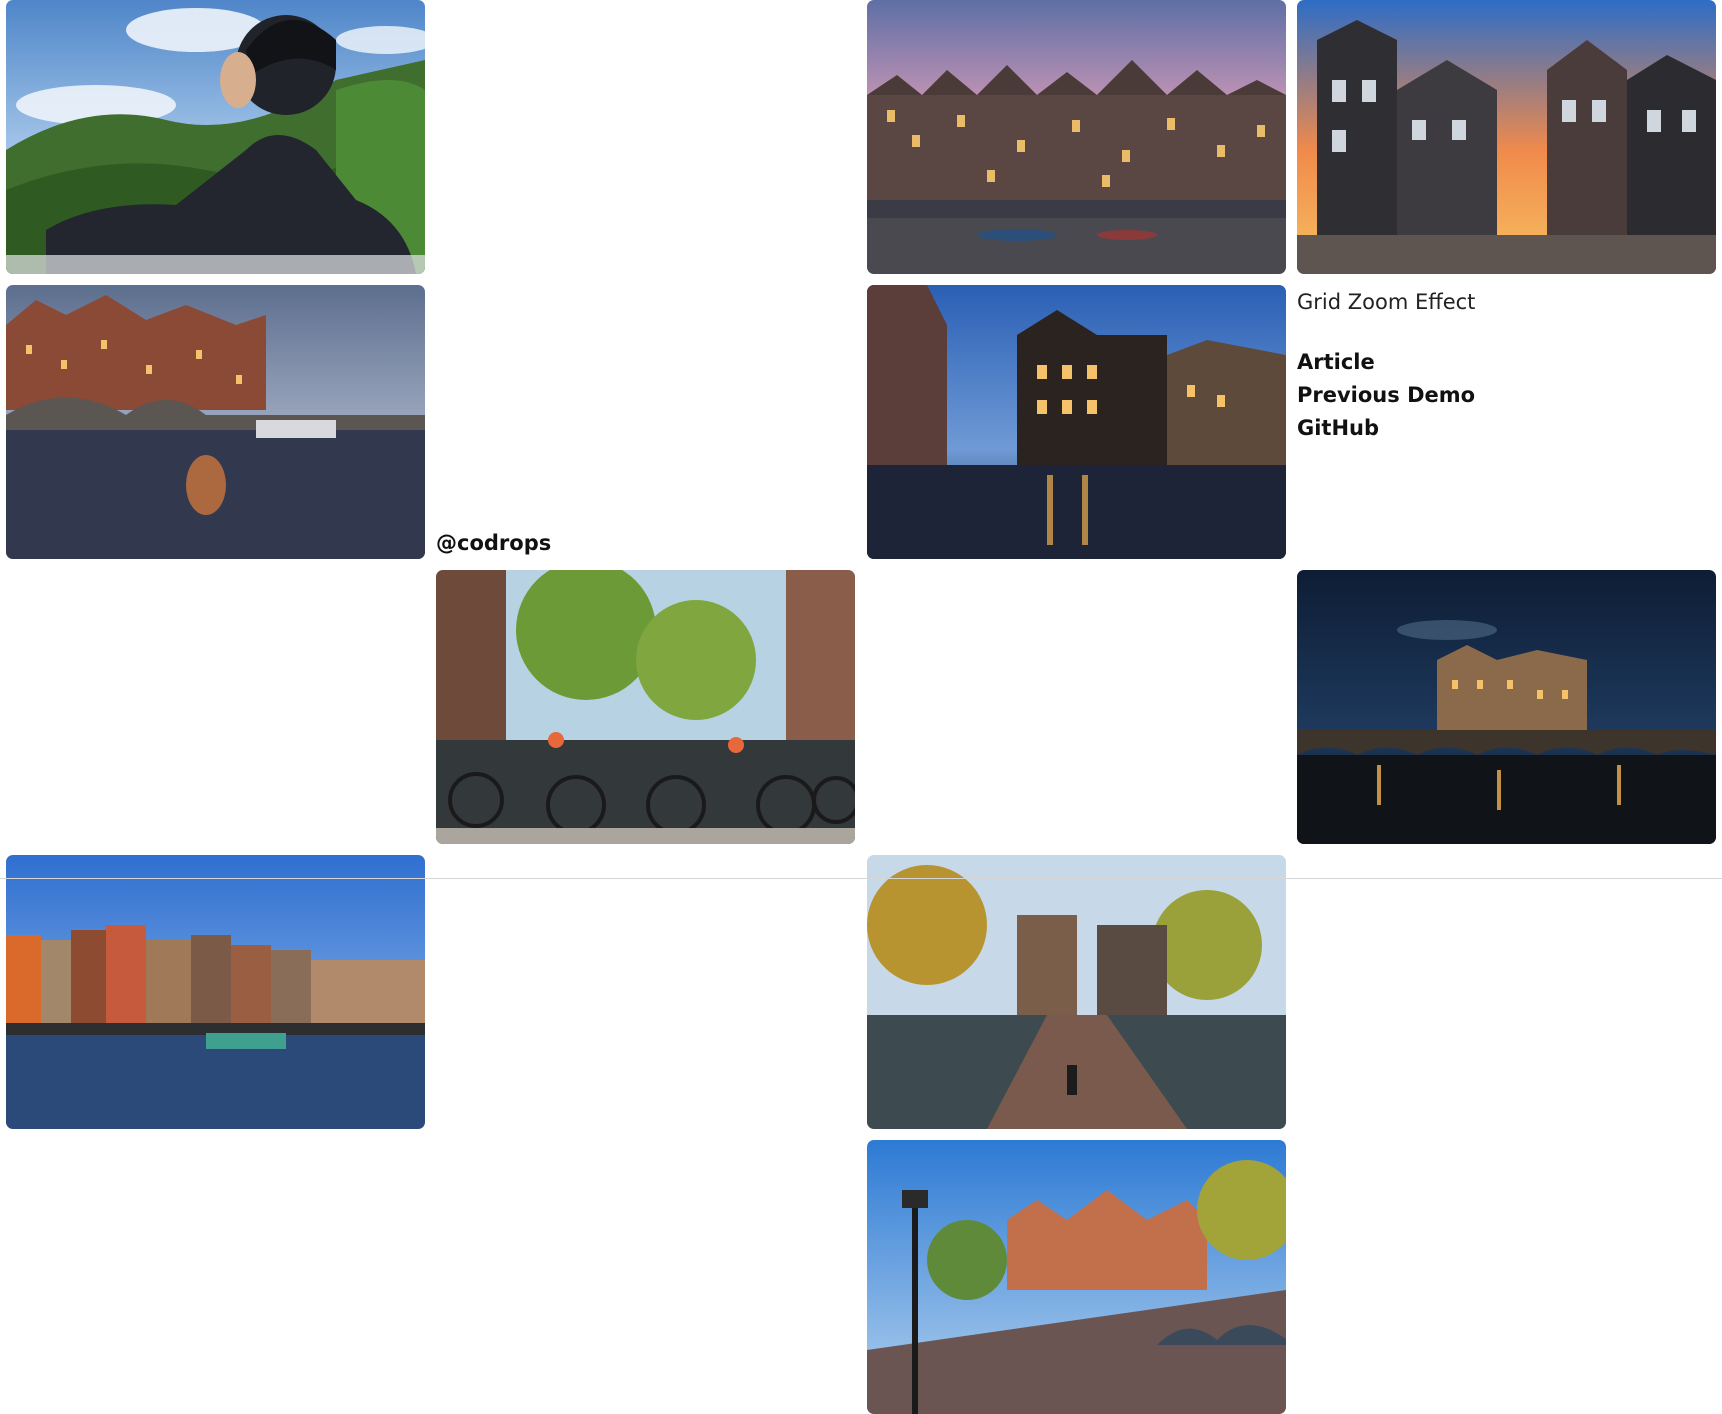 This screenshot has width=1722, height=1414. What do you see at coordinates (1076, 422) in the screenshot?
I see `grid-image-corner-house` at bounding box center [1076, 422].